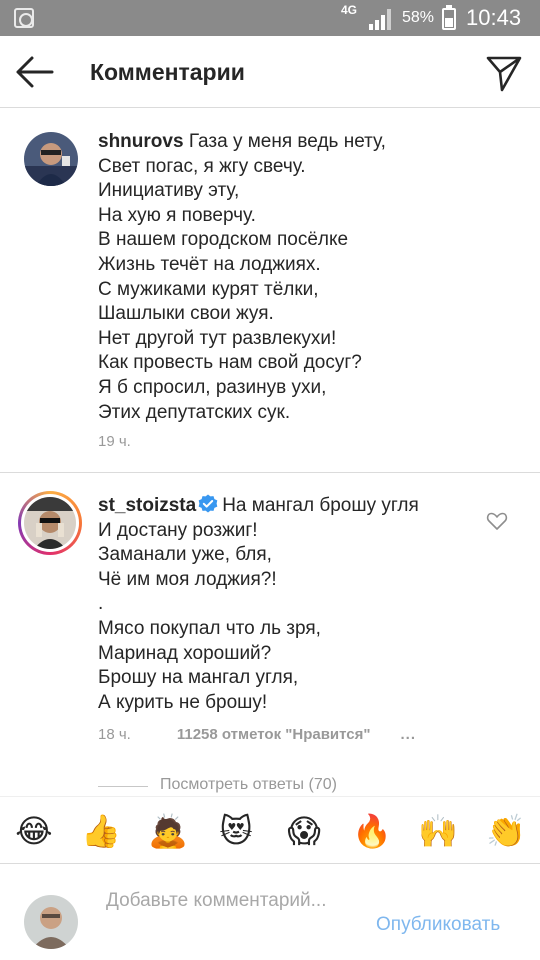  What do you see at coordinates (208, 503) in the screenshot?
I see `verified-badge-icon` at bounding box center [208, 503].